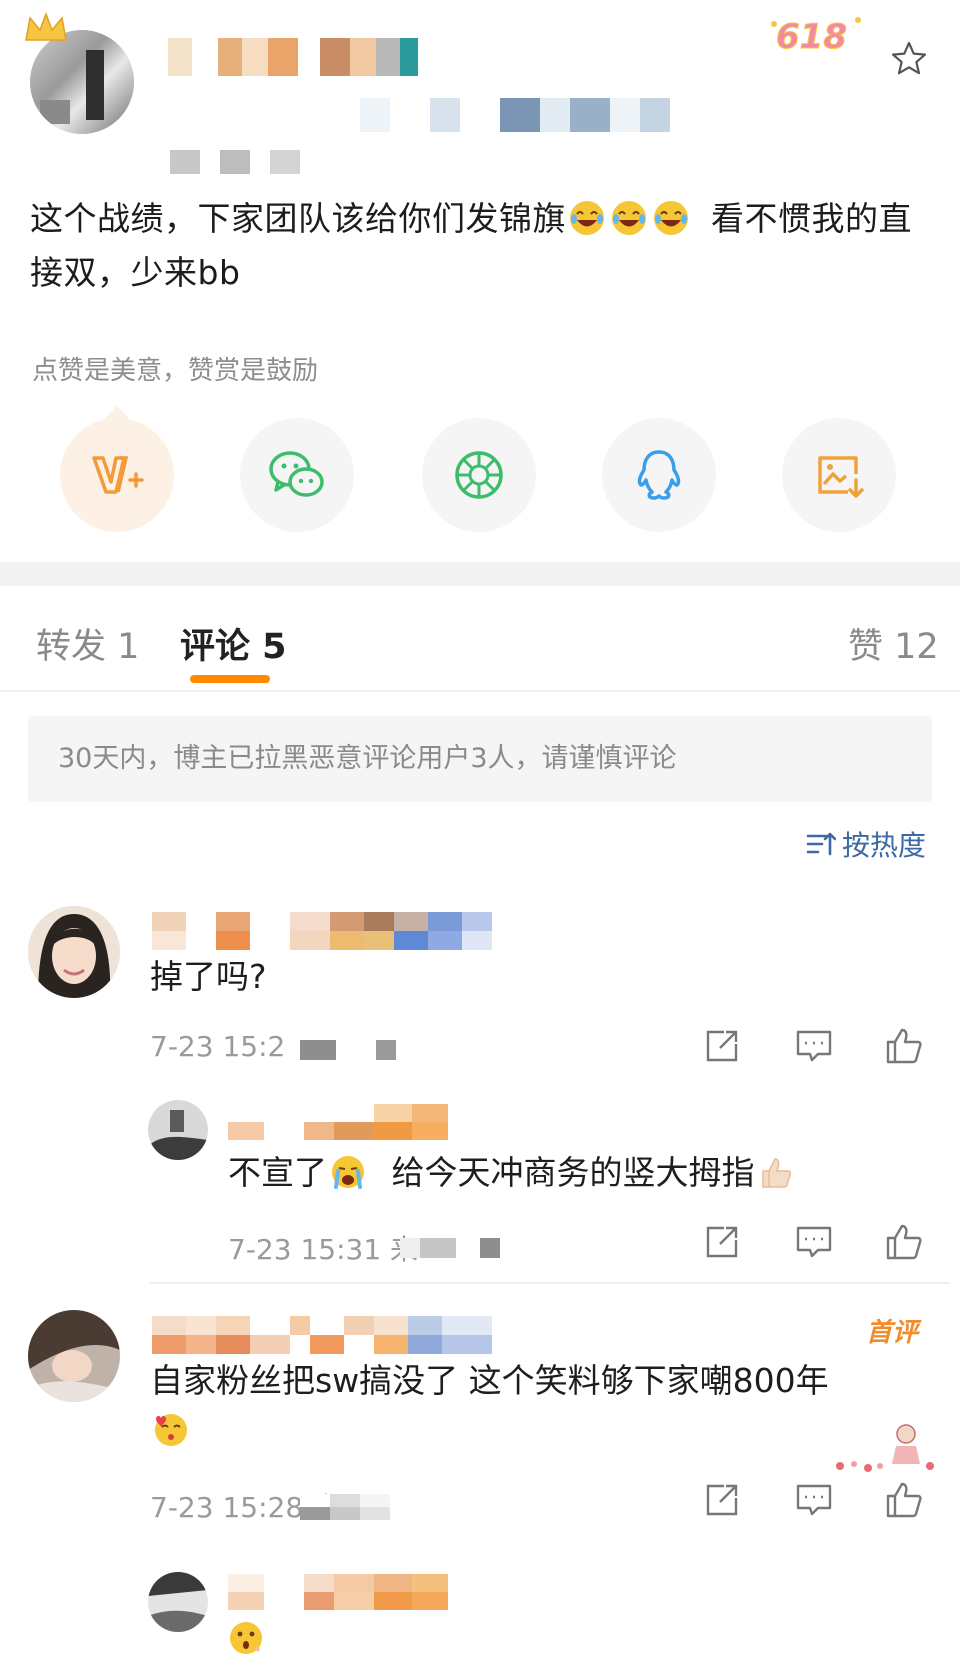 This screenshot has height=1676, width=960. Describe the element at coordinates (480, 574) in the screenshot. I see `section-divider` at that location.